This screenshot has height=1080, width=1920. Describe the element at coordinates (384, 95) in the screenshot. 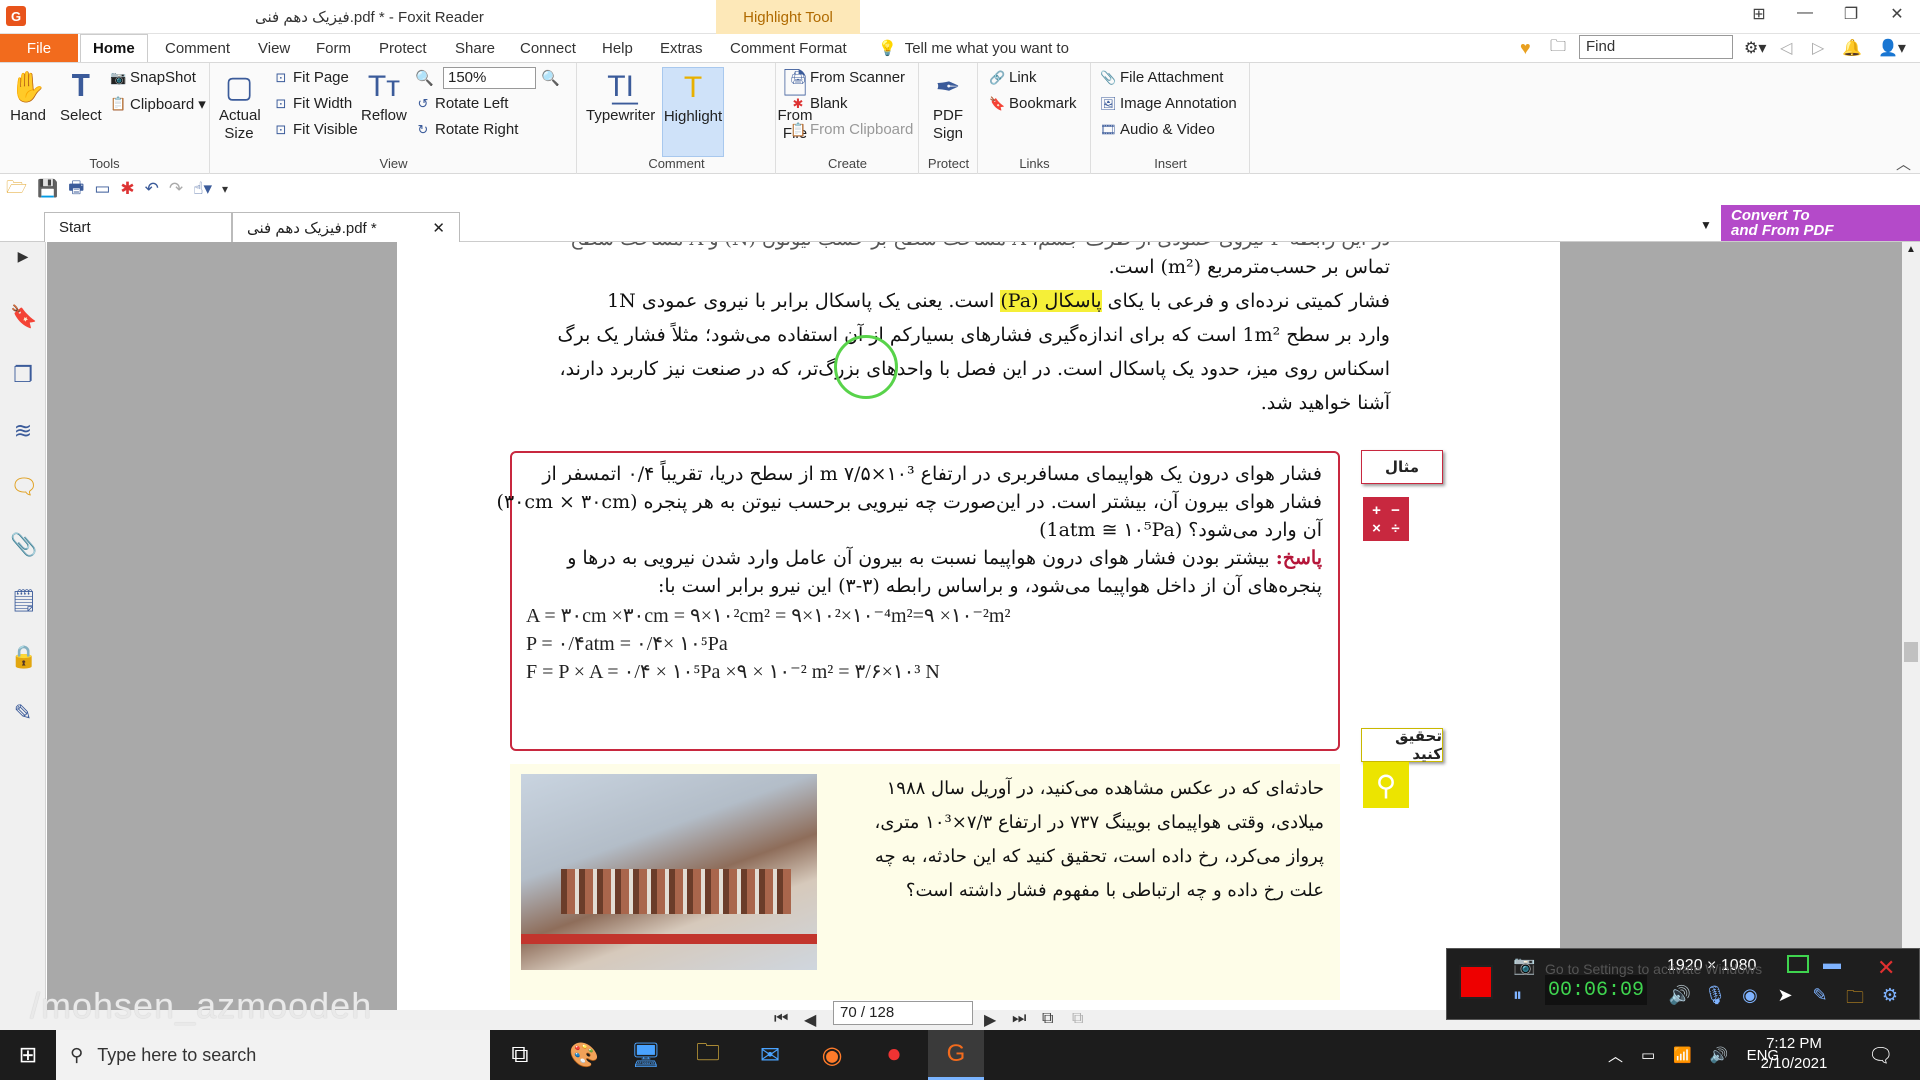

I see `reflow-button: Tт Reflow` at that location.